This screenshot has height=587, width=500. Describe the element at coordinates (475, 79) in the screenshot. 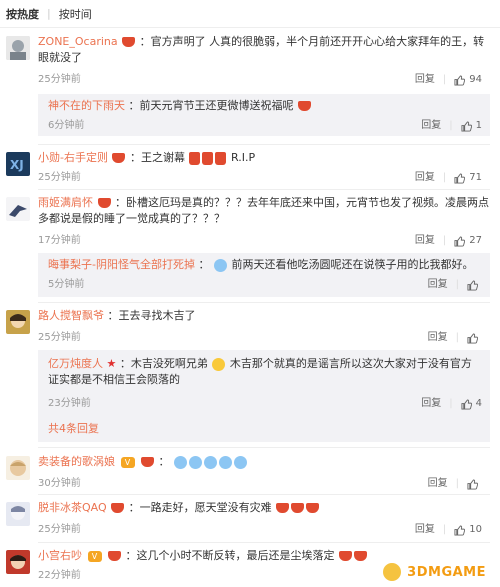

I see `like-count: 94` at that location.